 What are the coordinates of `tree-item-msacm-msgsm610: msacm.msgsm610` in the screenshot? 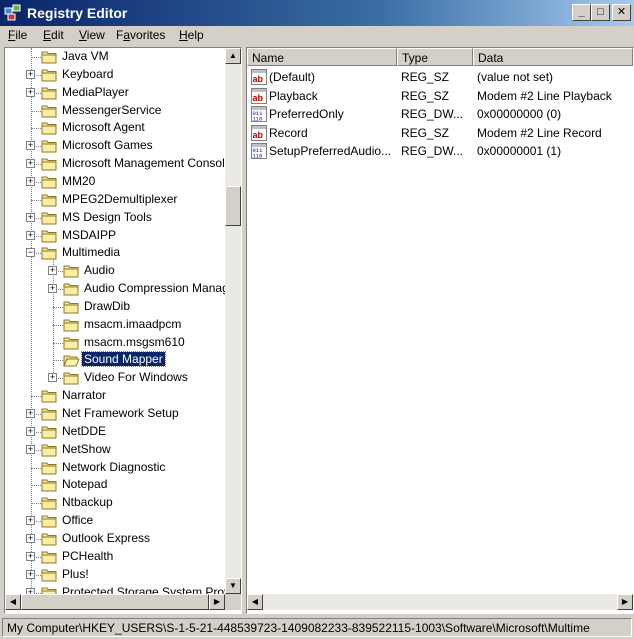 It's located at (115, 343).